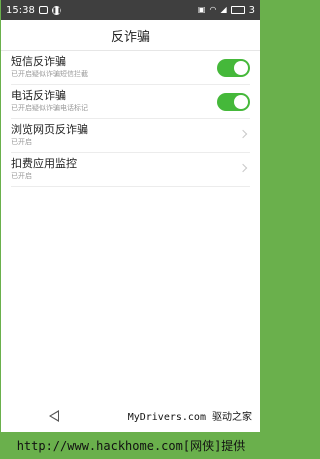 The image size is (320, 459). I want to click on status-left: 15:38 ❚❚, so click(34, 10).